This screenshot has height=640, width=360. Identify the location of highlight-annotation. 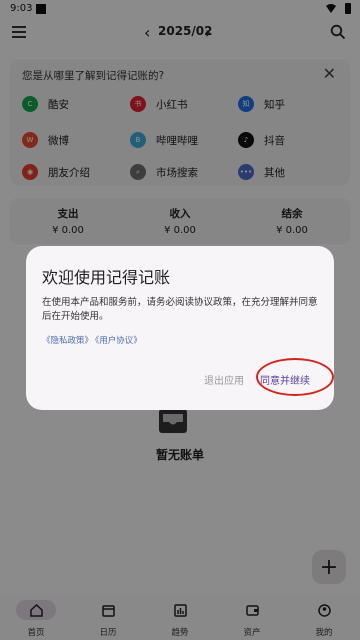
(295, 377).